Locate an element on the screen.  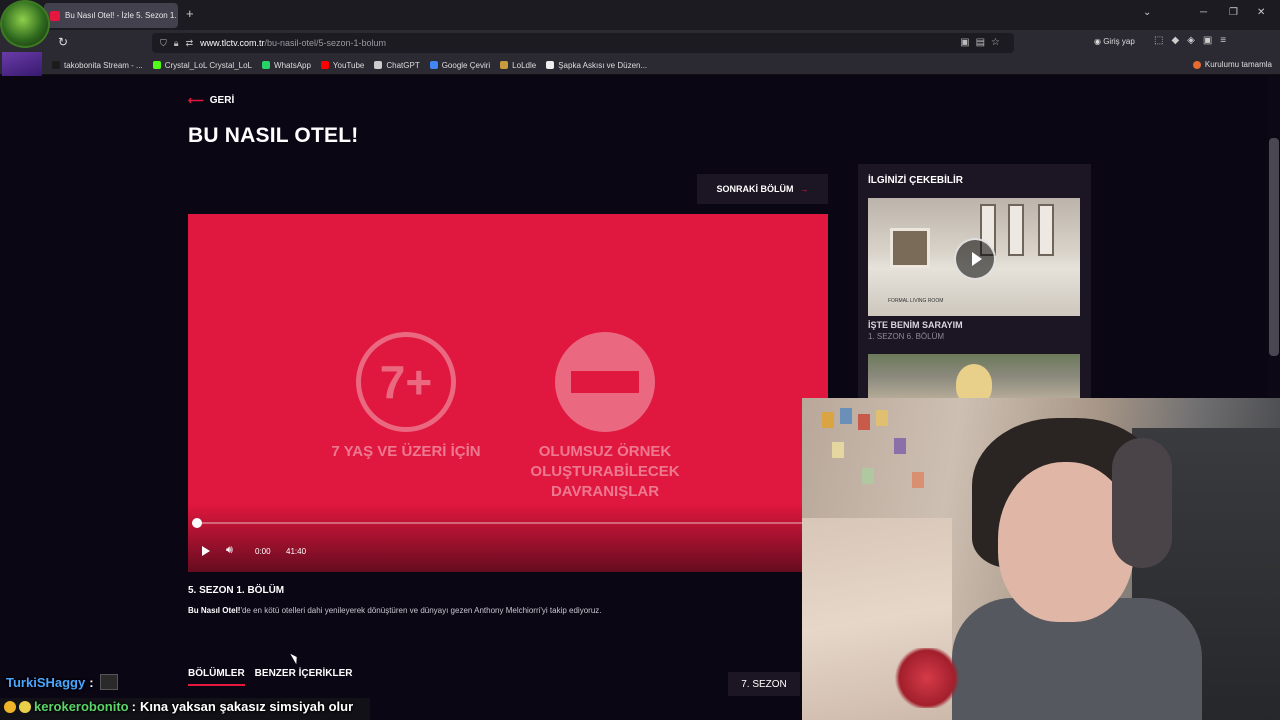
fireplace-image is located at coordinates (910, 248).